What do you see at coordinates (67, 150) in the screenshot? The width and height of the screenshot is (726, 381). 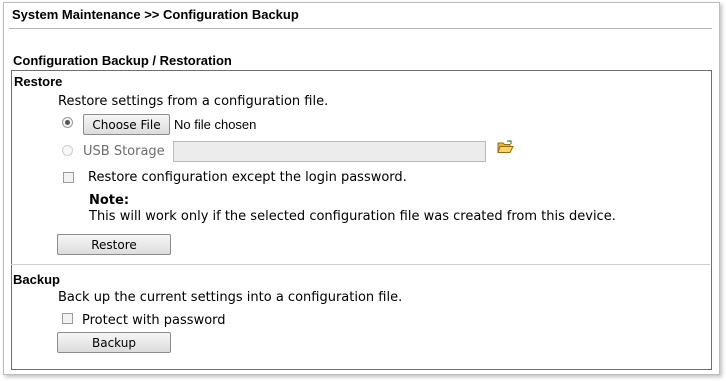 I see `radio-usb-storage` at bounding box center [67, 150].